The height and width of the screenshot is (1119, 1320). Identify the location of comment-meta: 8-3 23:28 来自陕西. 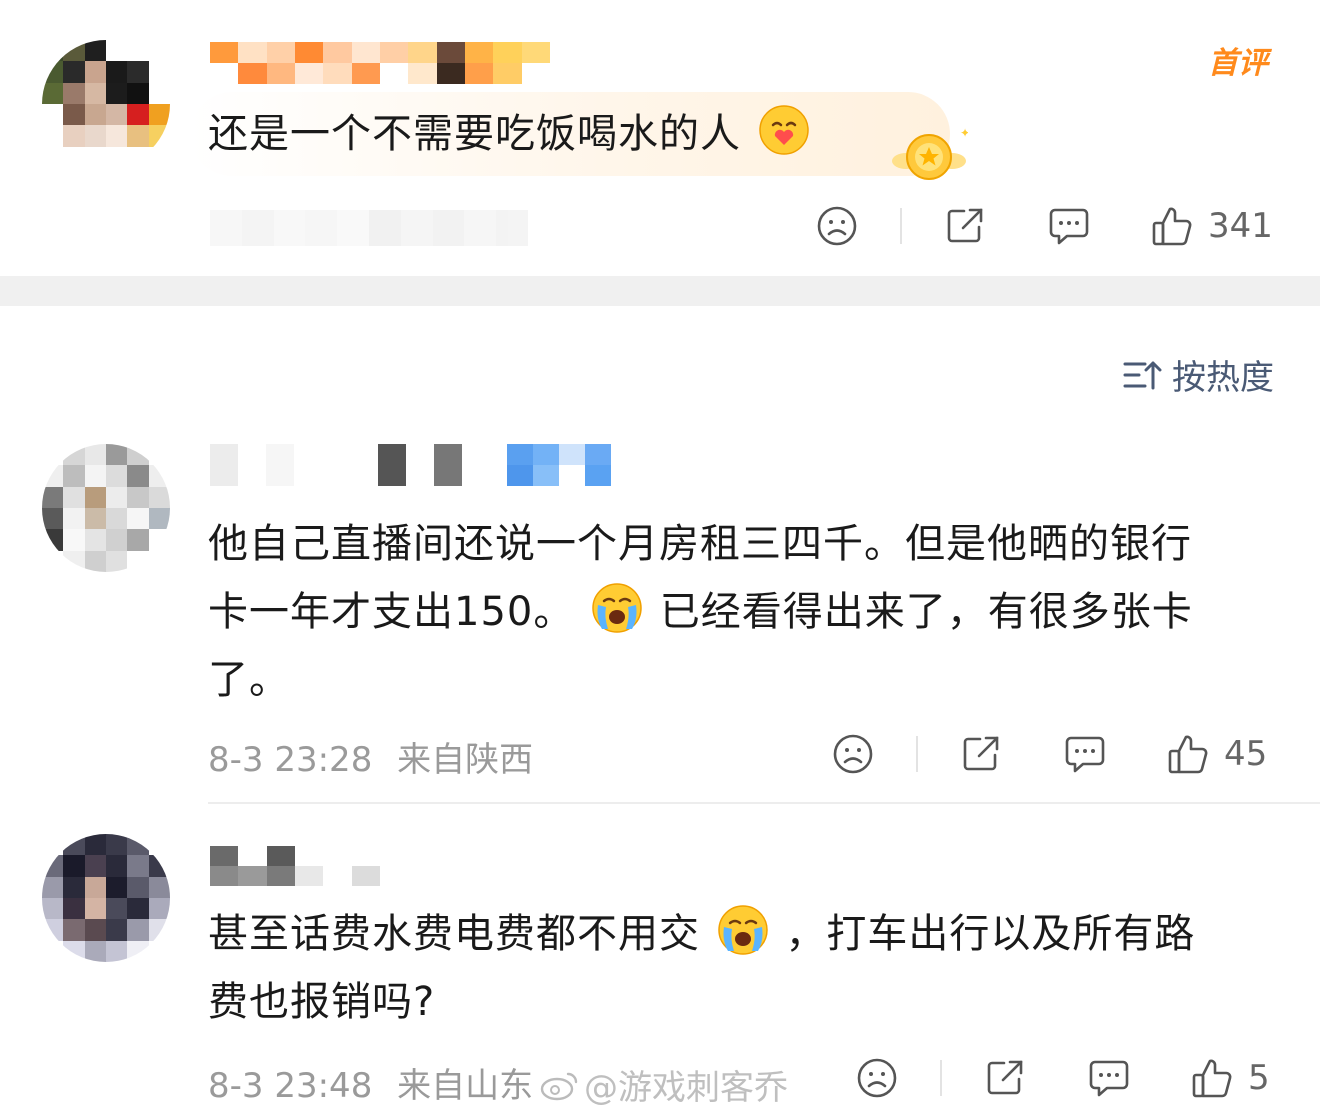
(370, 756).